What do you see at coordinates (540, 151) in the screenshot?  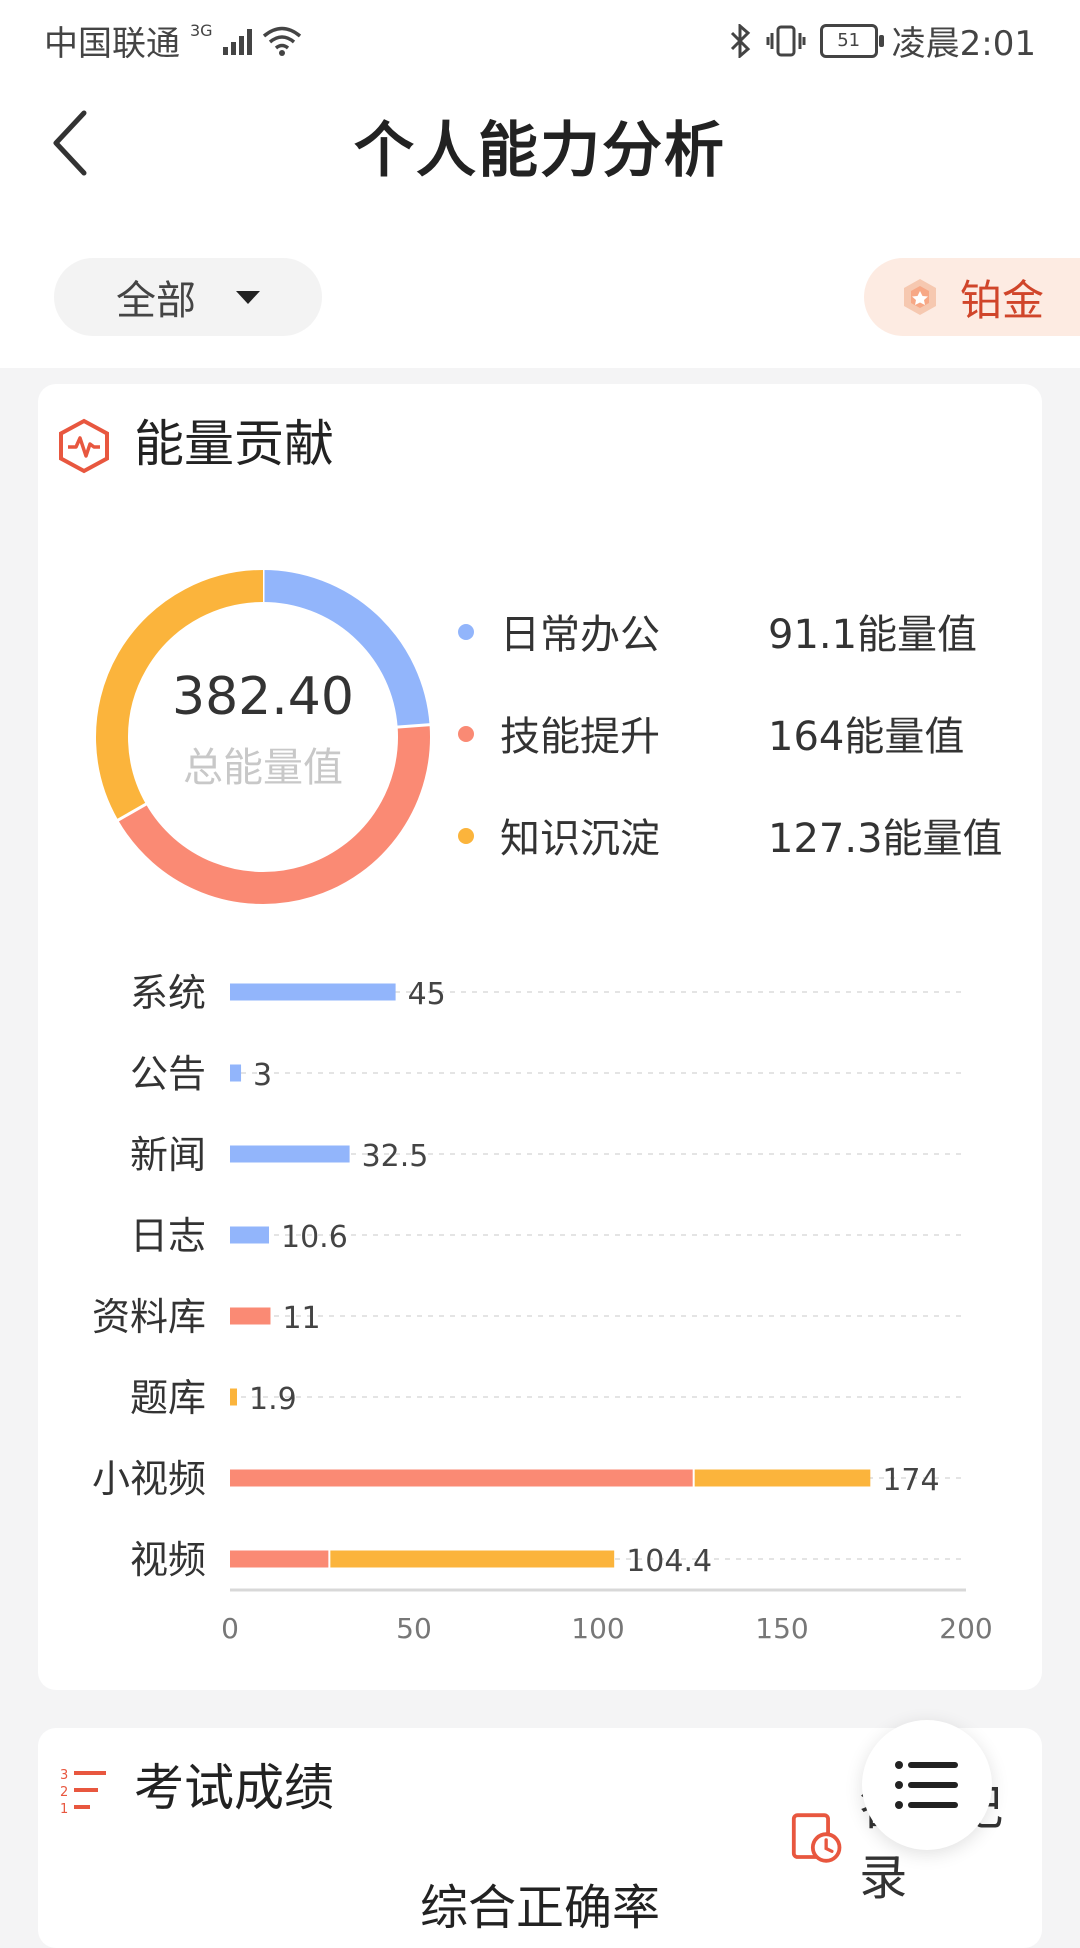 I see `page-title: 个人能力分析` at bounding box center [540, 151].